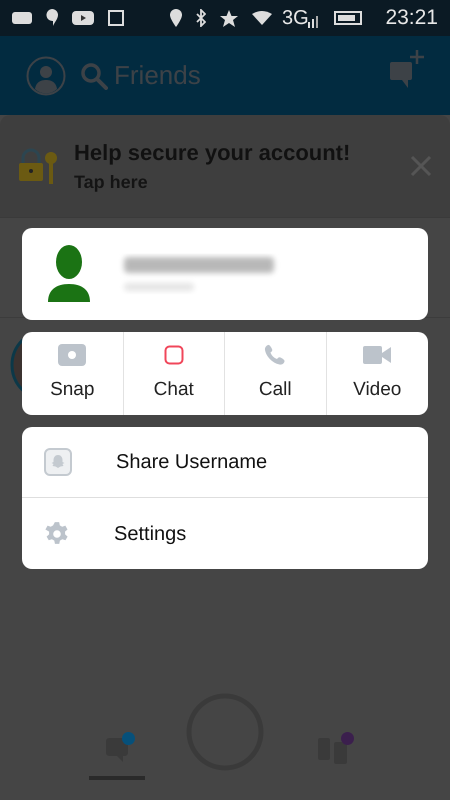 This screenshot has height=800, width=450. Describe the element at coordinates (176, 18) in the screenshot. I see `location-icon` at that location.